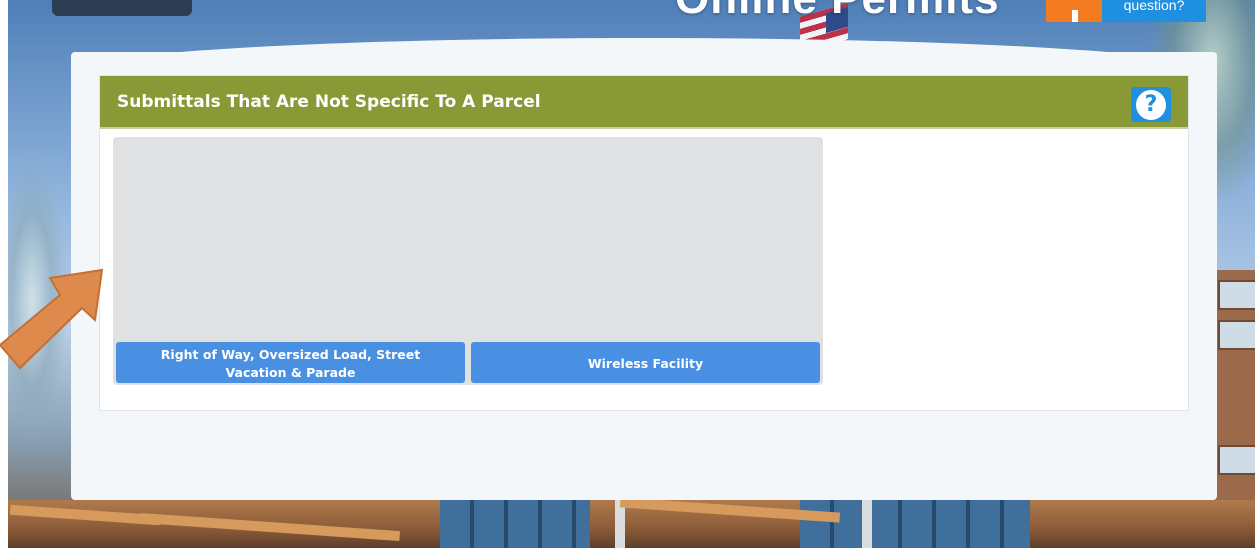  Describe the element at coordinates (4, 274) in the screenshot. I see `left-edge-strip` at that location.